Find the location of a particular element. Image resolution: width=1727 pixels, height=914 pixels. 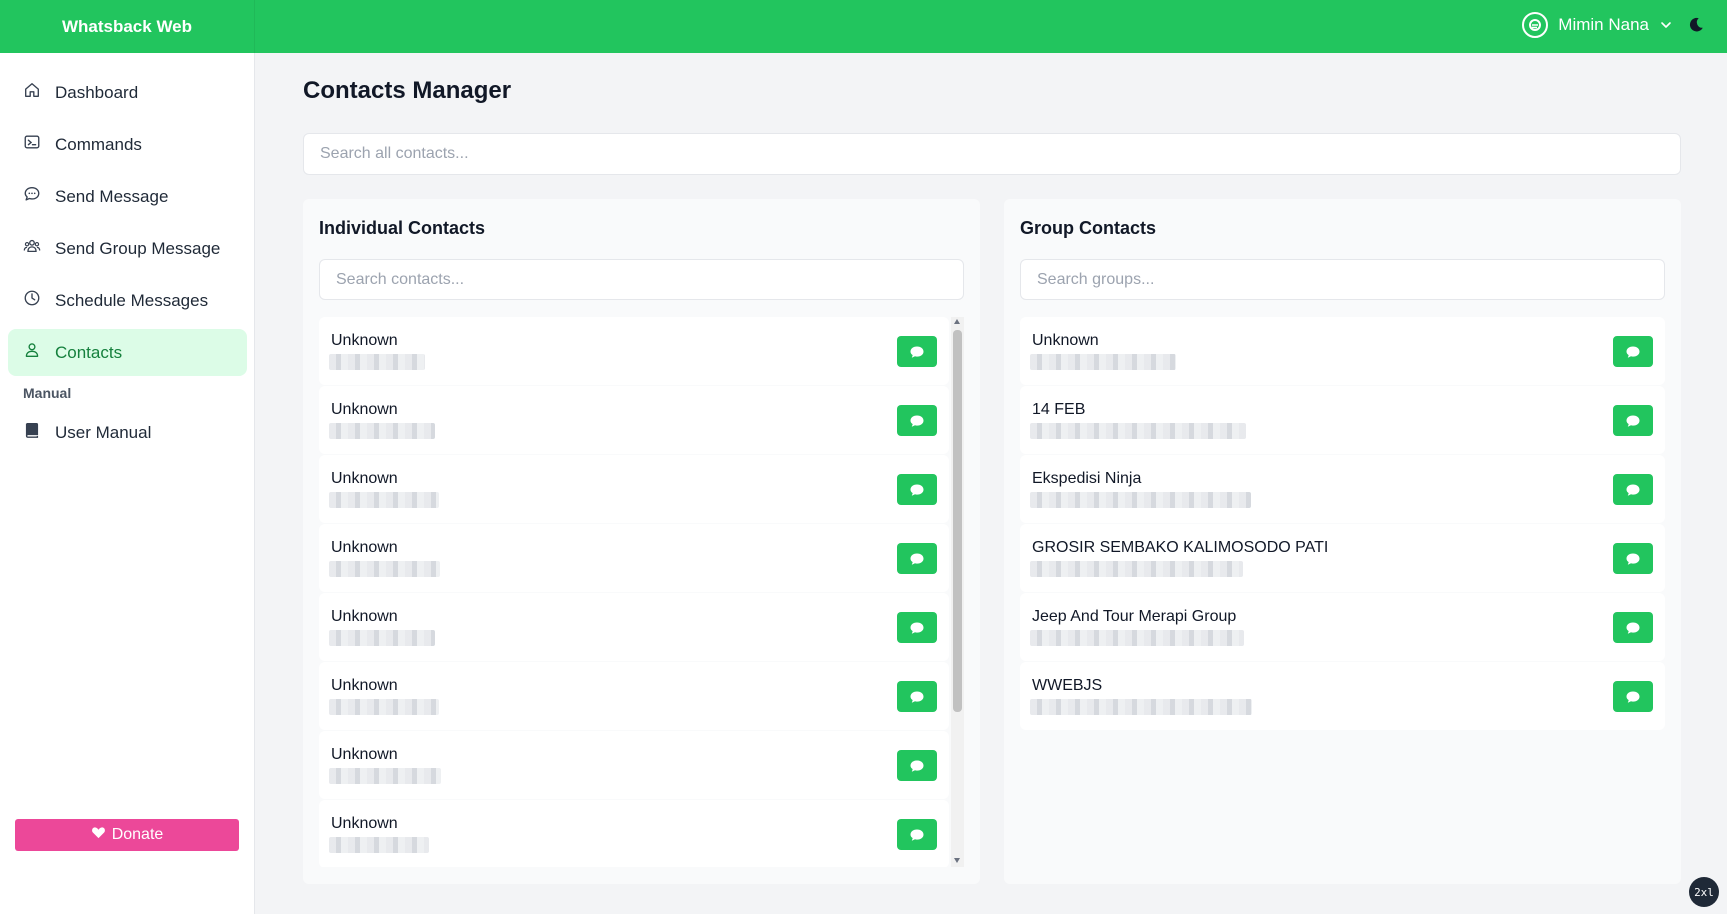

scroll-down-arrow-icon is located at coordinates (957, 860).